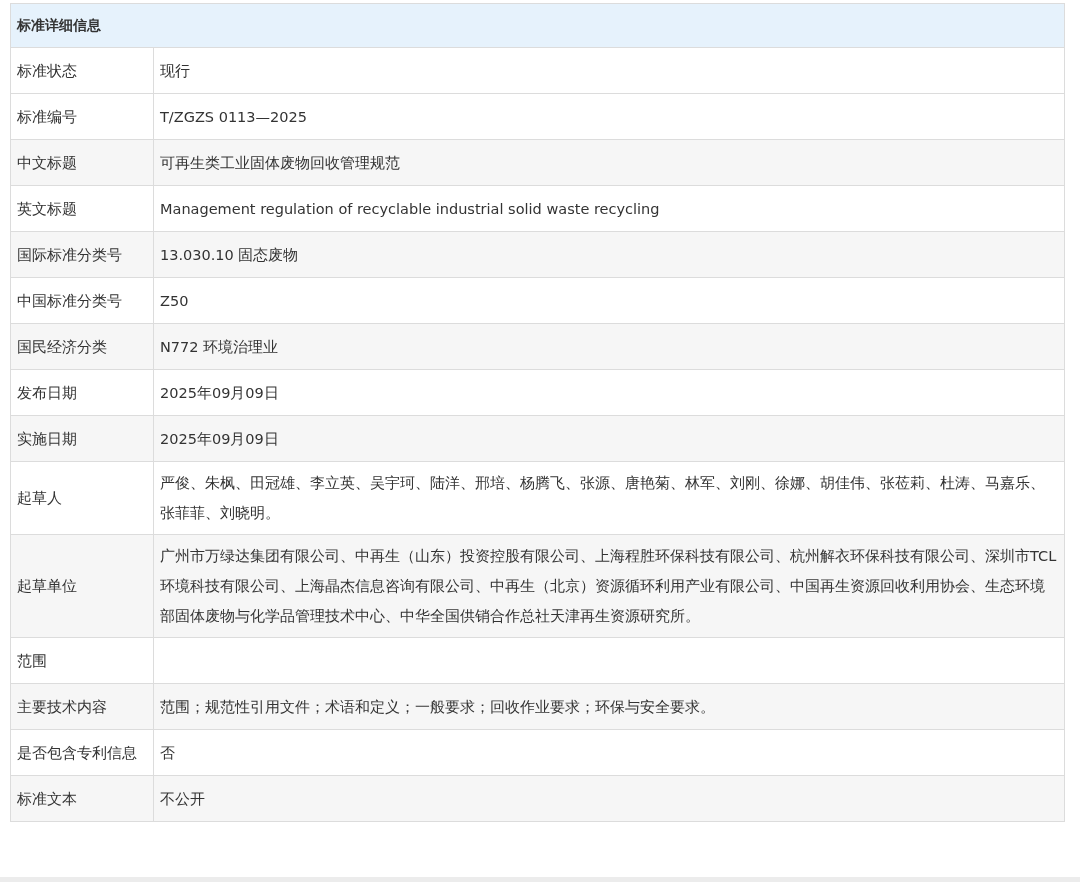  What do you see at coordinates (82, 660) in the screenshot?
I see `label-cell: 范围` at bounding box center [82, 660].